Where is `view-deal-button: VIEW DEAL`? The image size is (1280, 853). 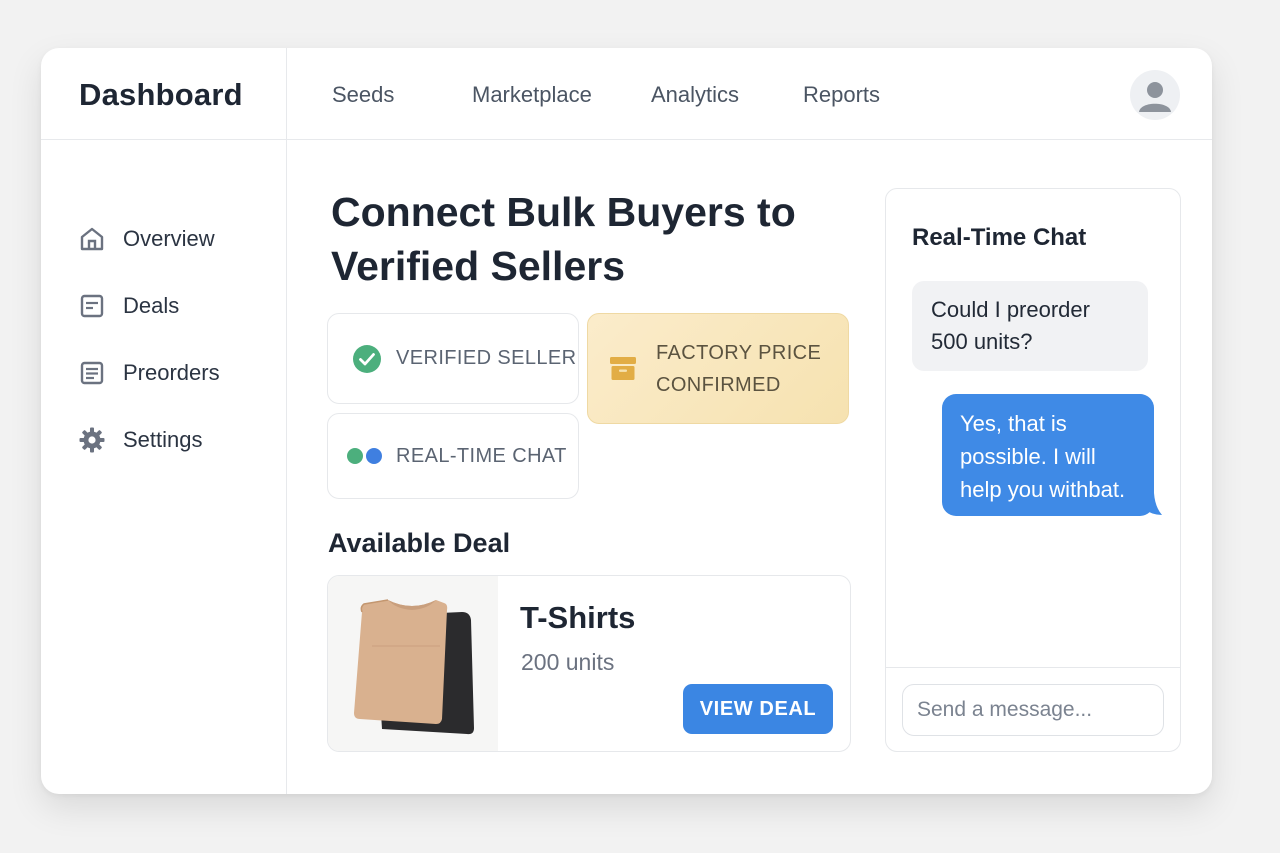
view-deal-button: VIEW DEAL is located at coordinates (758, 709).